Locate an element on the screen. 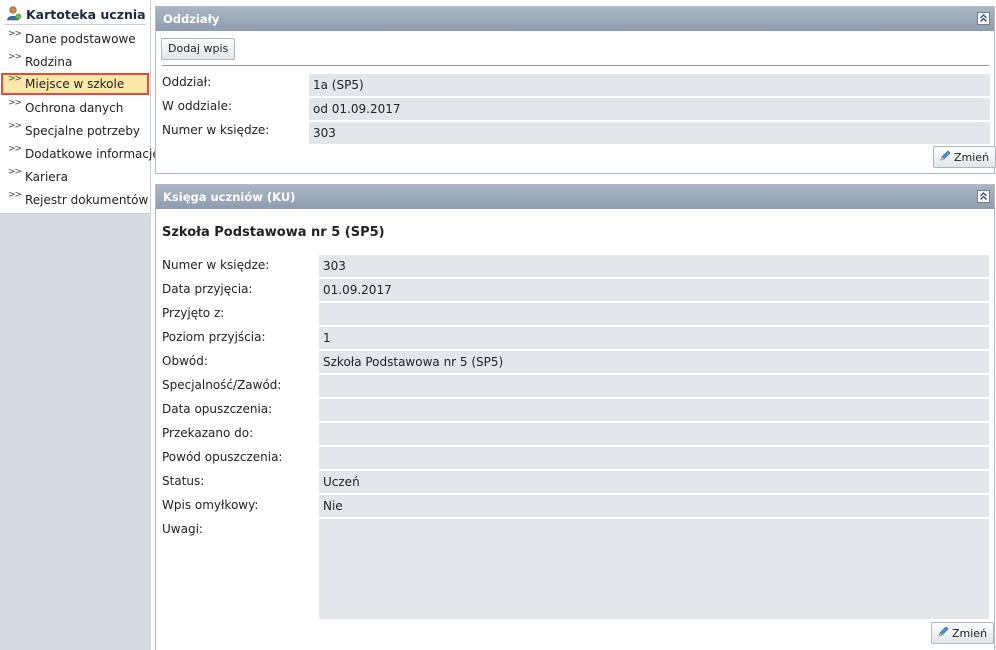  user-icon is located at coordinates (14, 13).